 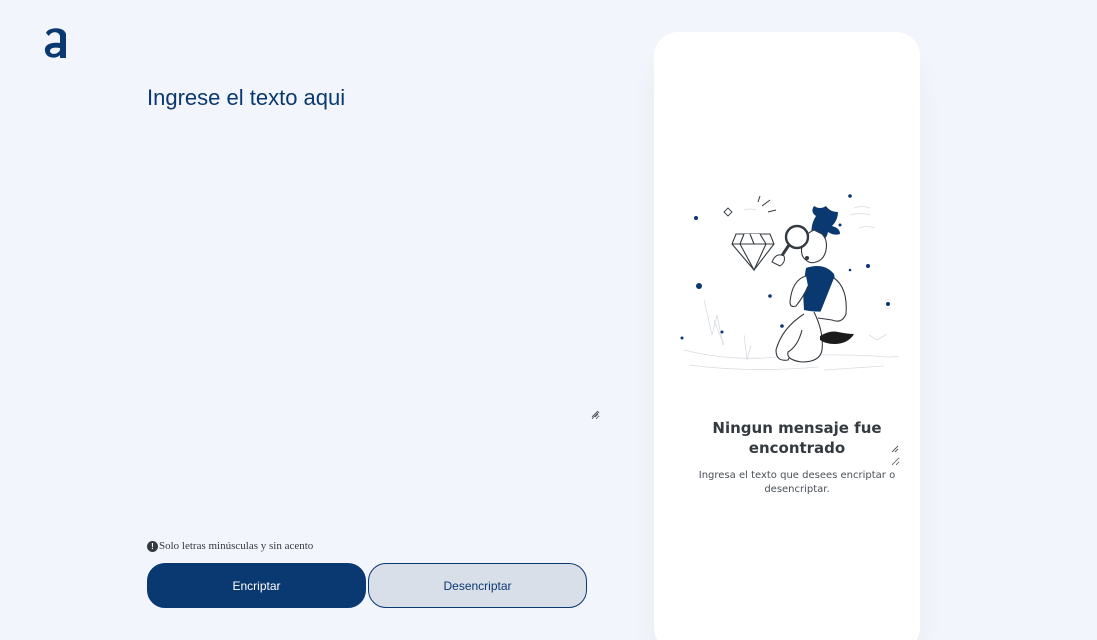 What do you see at coordinates (789, 282) in the screenshot?
I see `person-with-magnifier-illustration` at bounding box center [789, 282].